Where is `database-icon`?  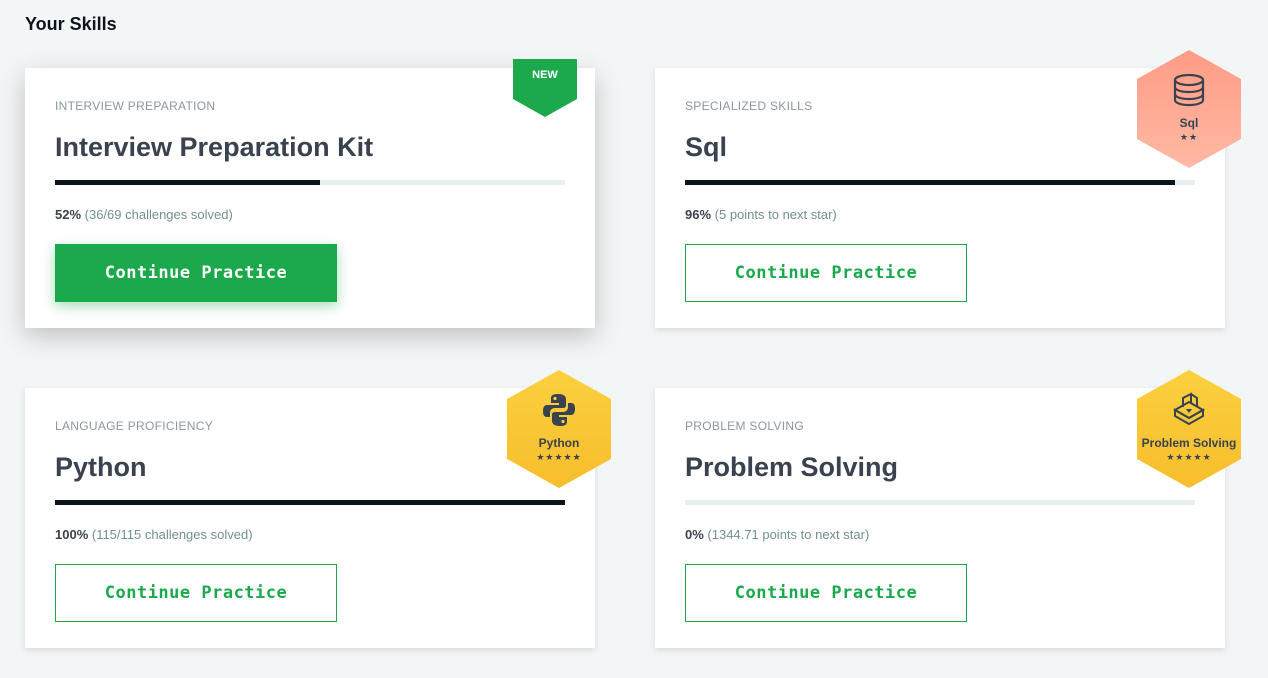
database-icon is located at coordinates (1189, 90).